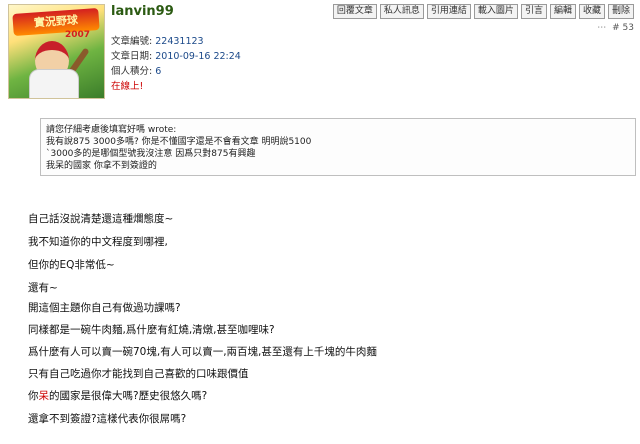  Describe the element at coordinates (401, 11) in the screenshot. I see `private-message-button: 私人訊息` at that location.